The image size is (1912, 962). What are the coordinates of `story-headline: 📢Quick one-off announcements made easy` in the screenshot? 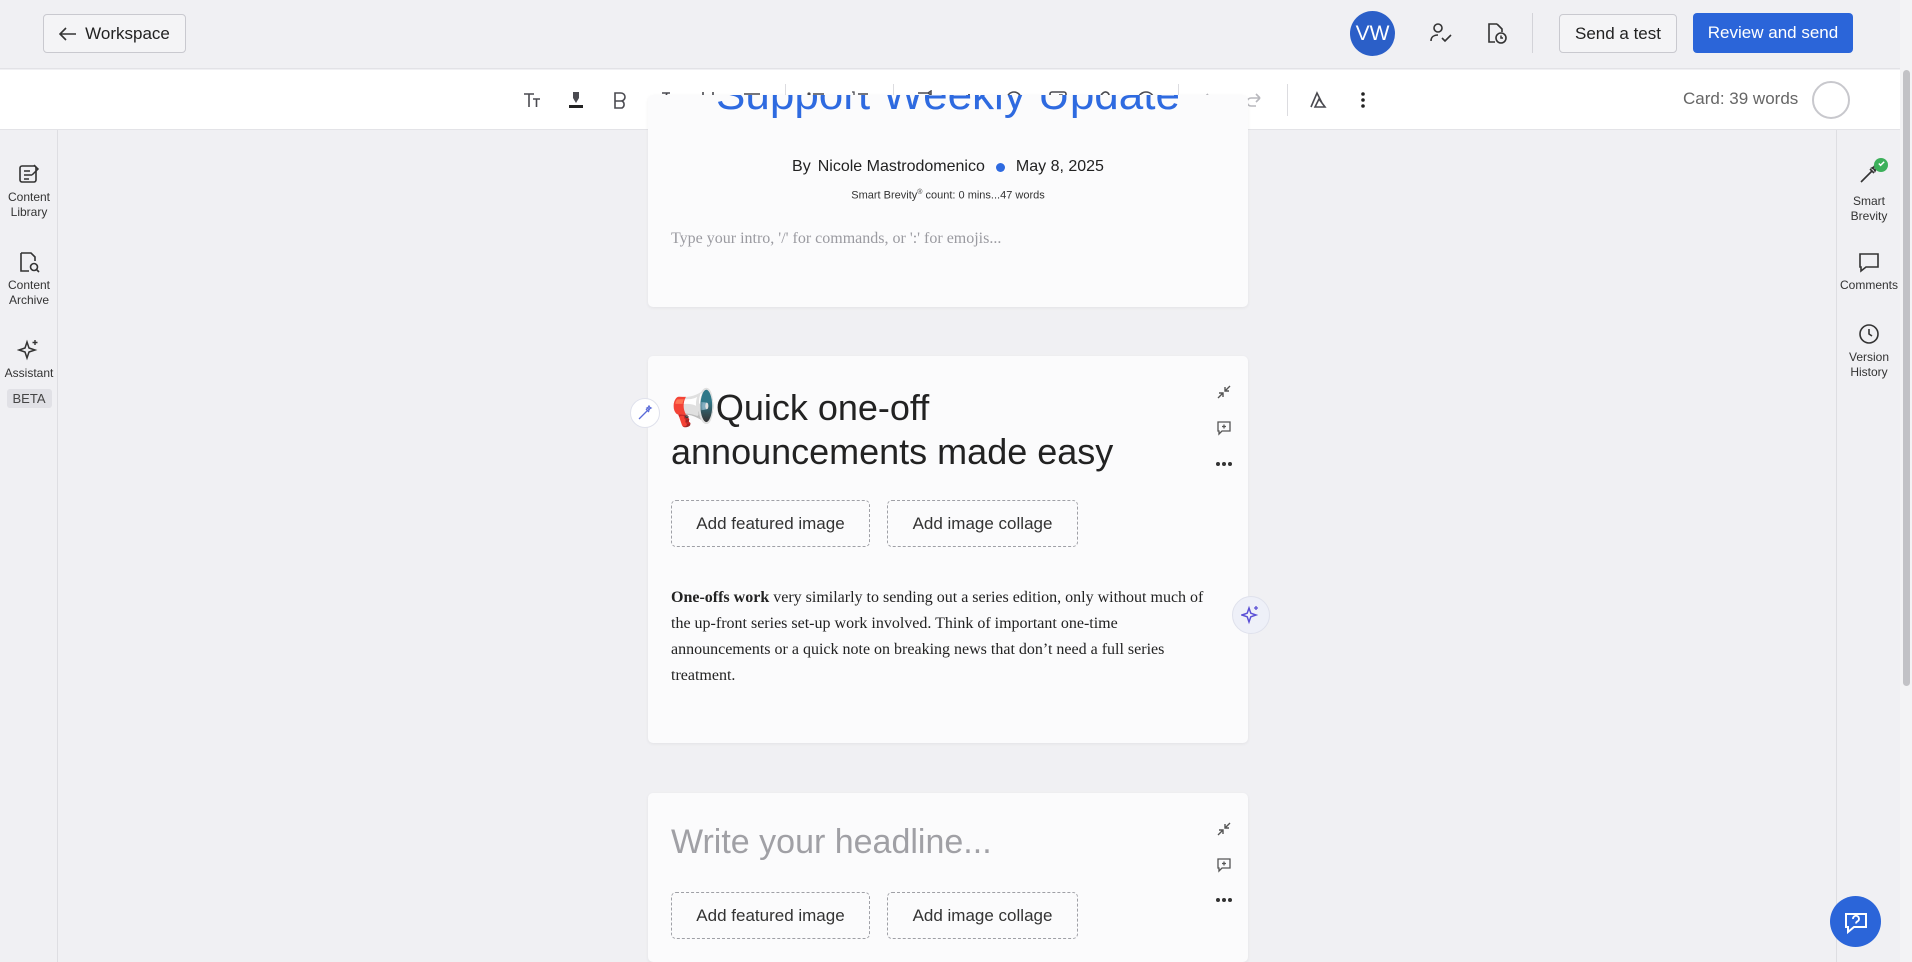 It's located at (921, 430).